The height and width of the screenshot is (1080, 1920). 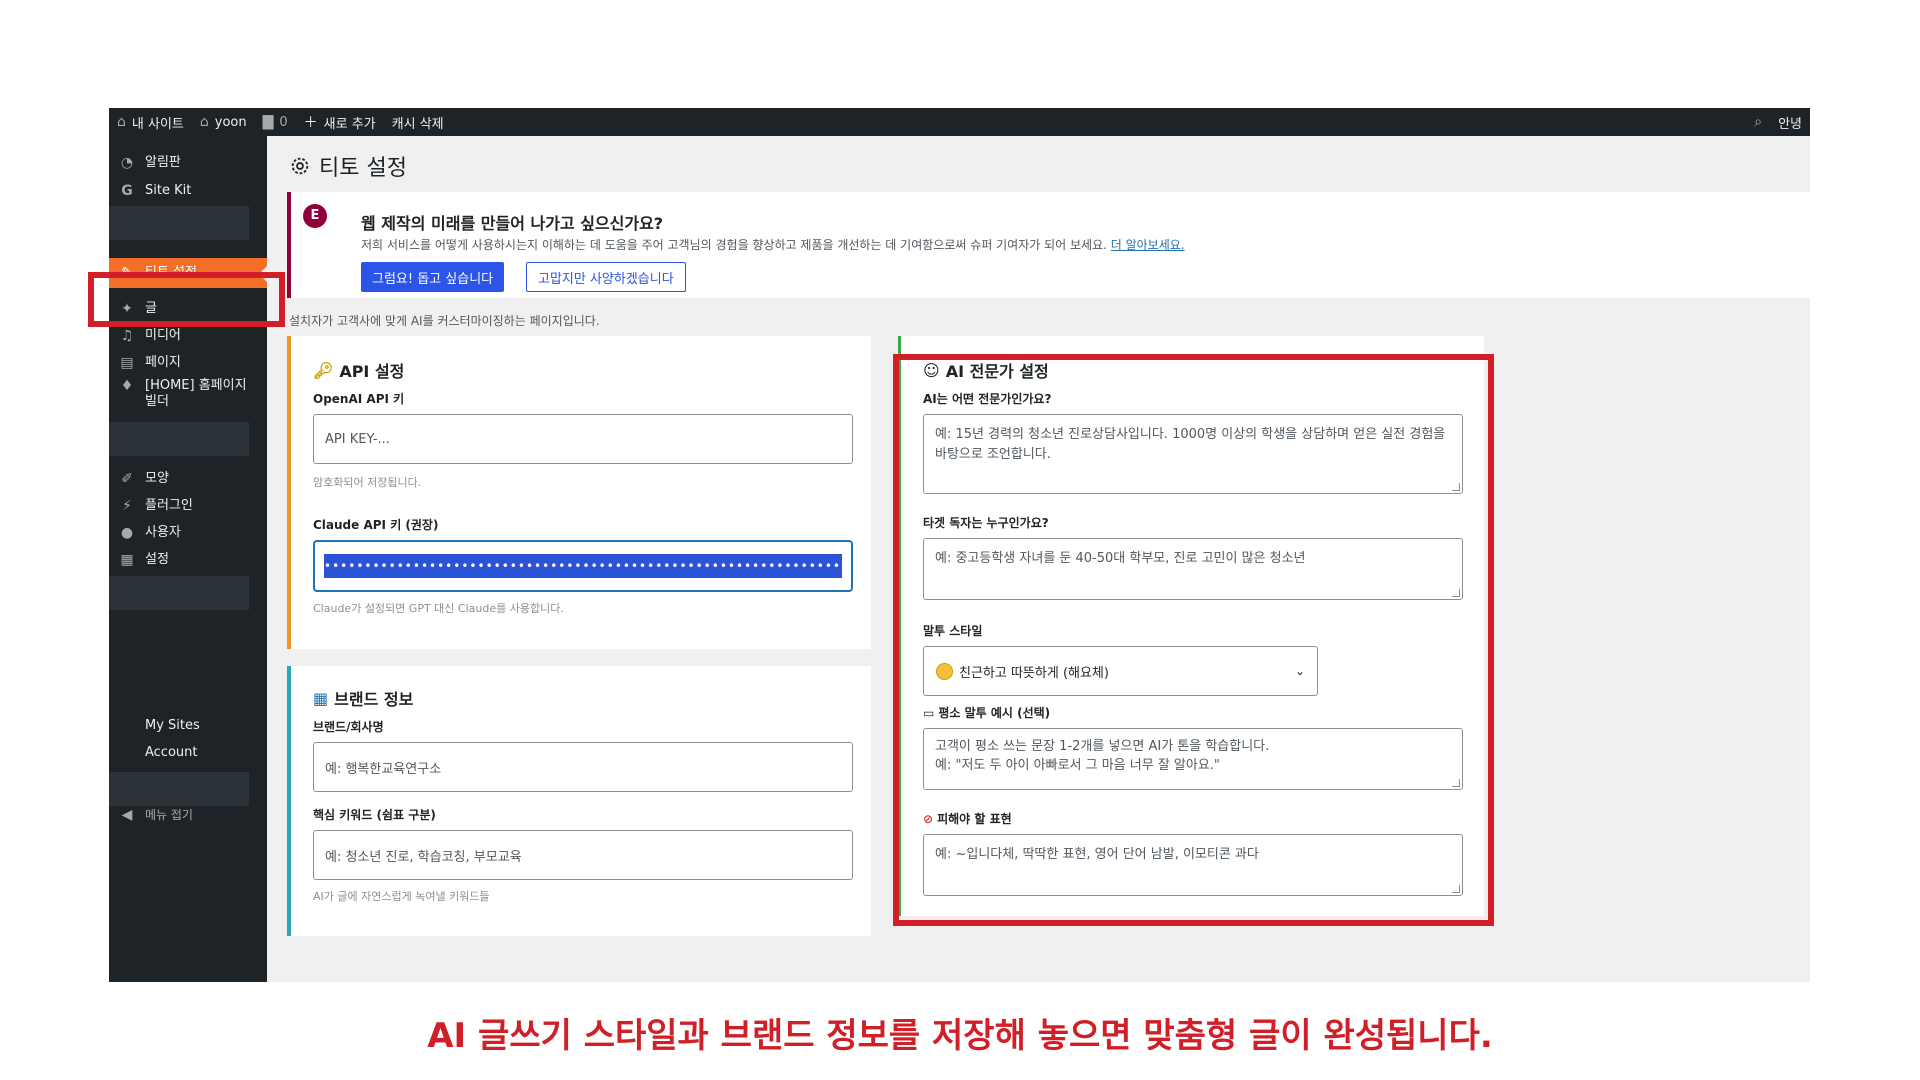 I want to click on key-icon: 🔑︎, so click(x=323, y=370).